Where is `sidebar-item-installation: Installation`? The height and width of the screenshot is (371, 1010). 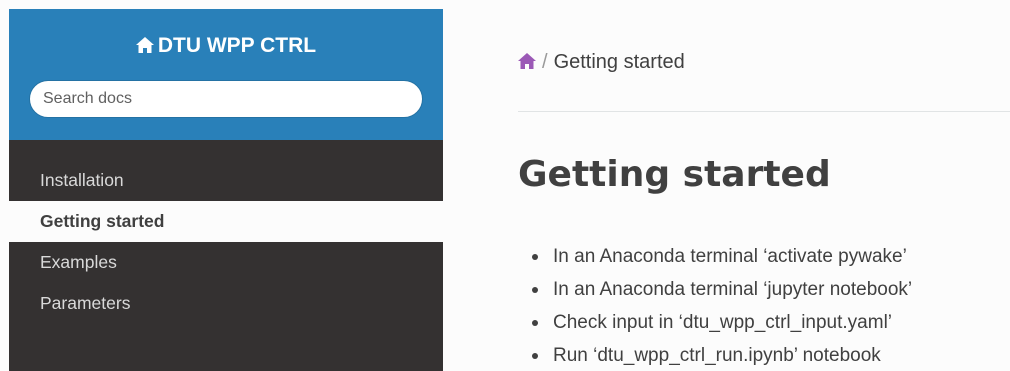 sidebar-item-installation: Installation is located at coordinates (226, 180).